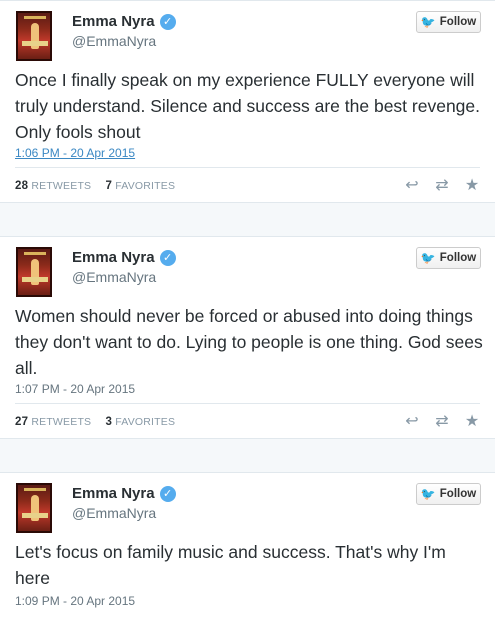 This screenshot has width=495, height=622. What do you see at coordinates (109, 422) in the screenshot?
I see `favorite-count: 3` at bounding box center [109, 422].